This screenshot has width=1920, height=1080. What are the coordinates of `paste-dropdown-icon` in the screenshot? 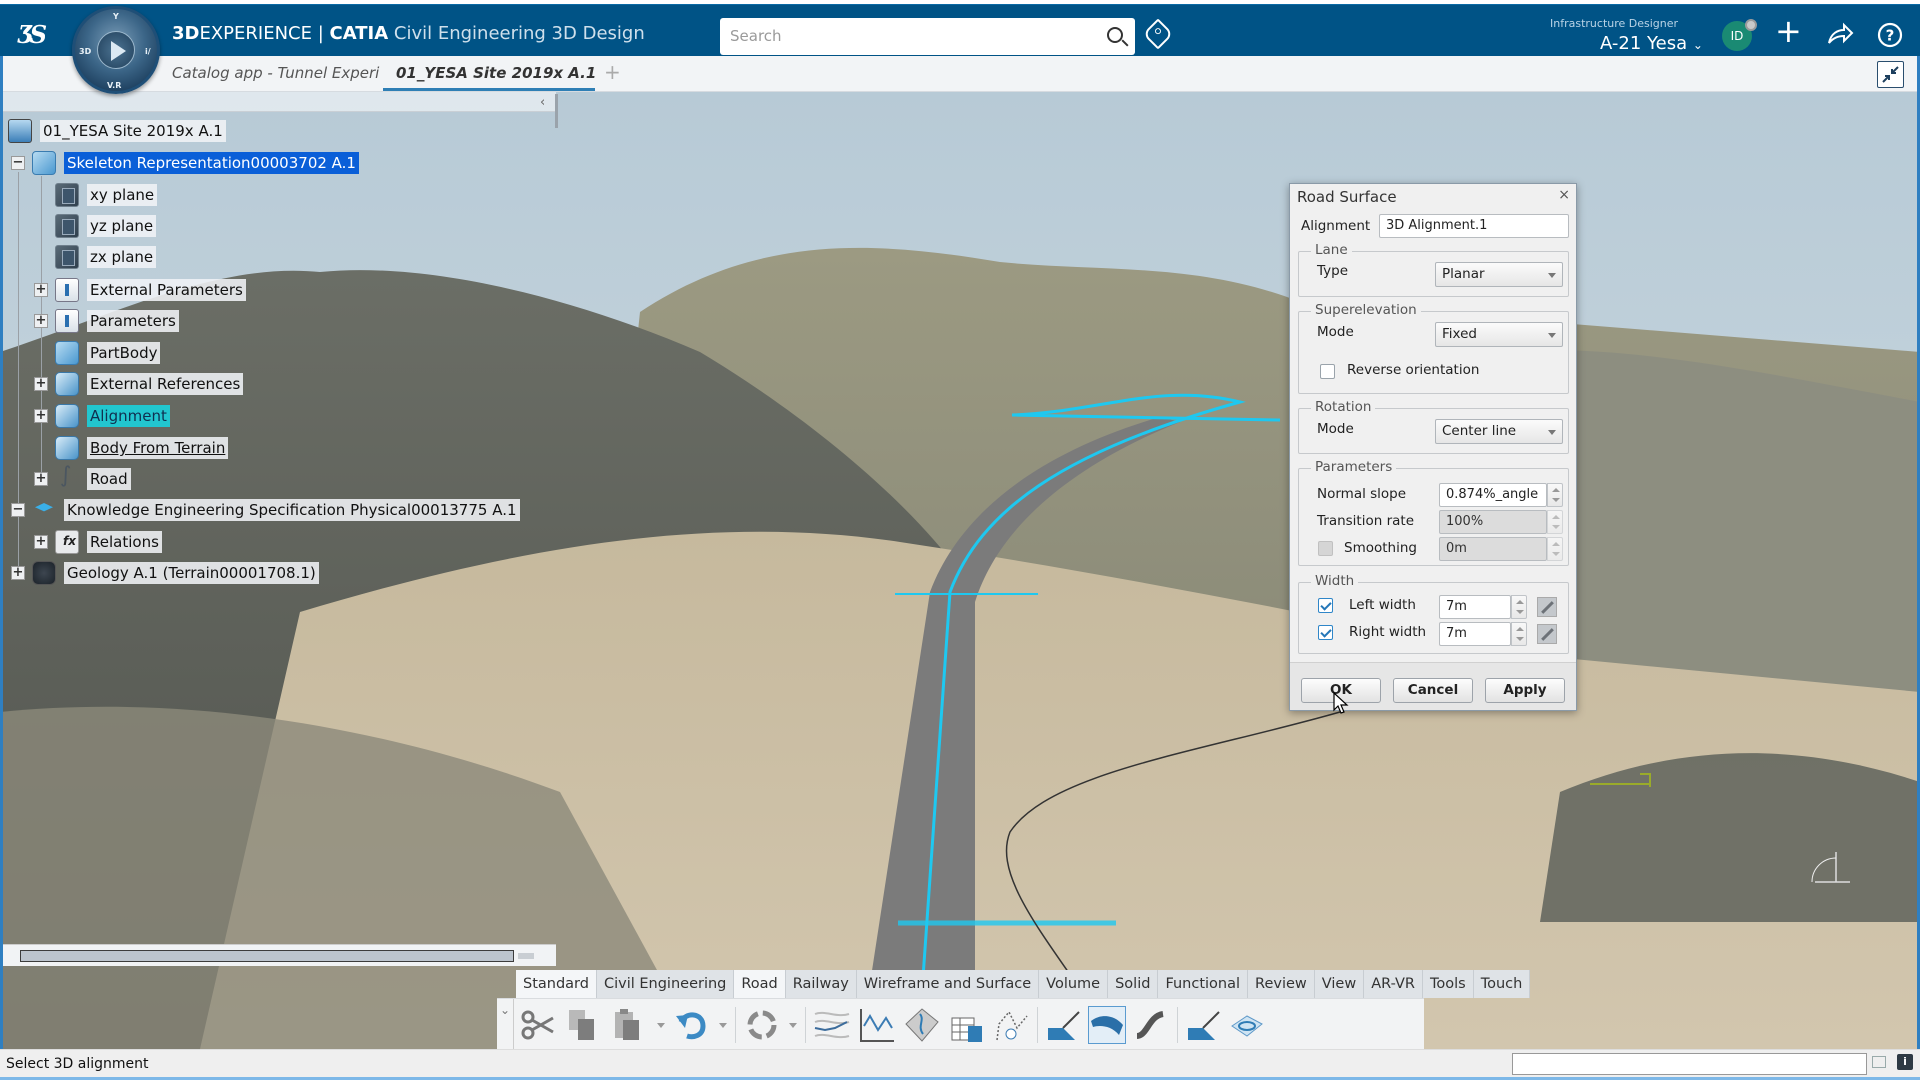 It's located at (661, 1025).